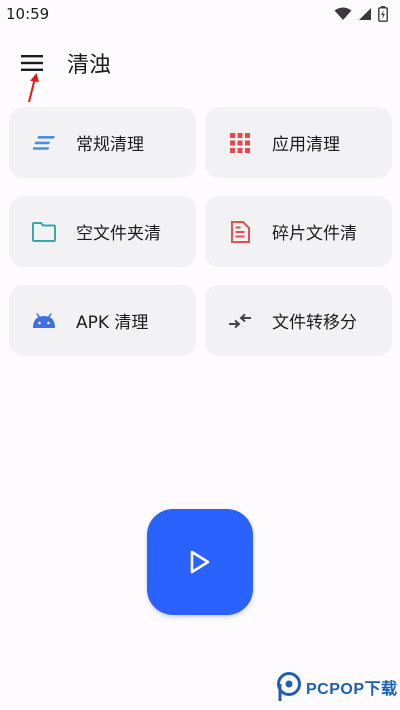 This screenshot has width=400, height=710. What do you see at coordinates (240, 232) in the screenshot?
I see `document-icon` at bounding box center [240, 232].